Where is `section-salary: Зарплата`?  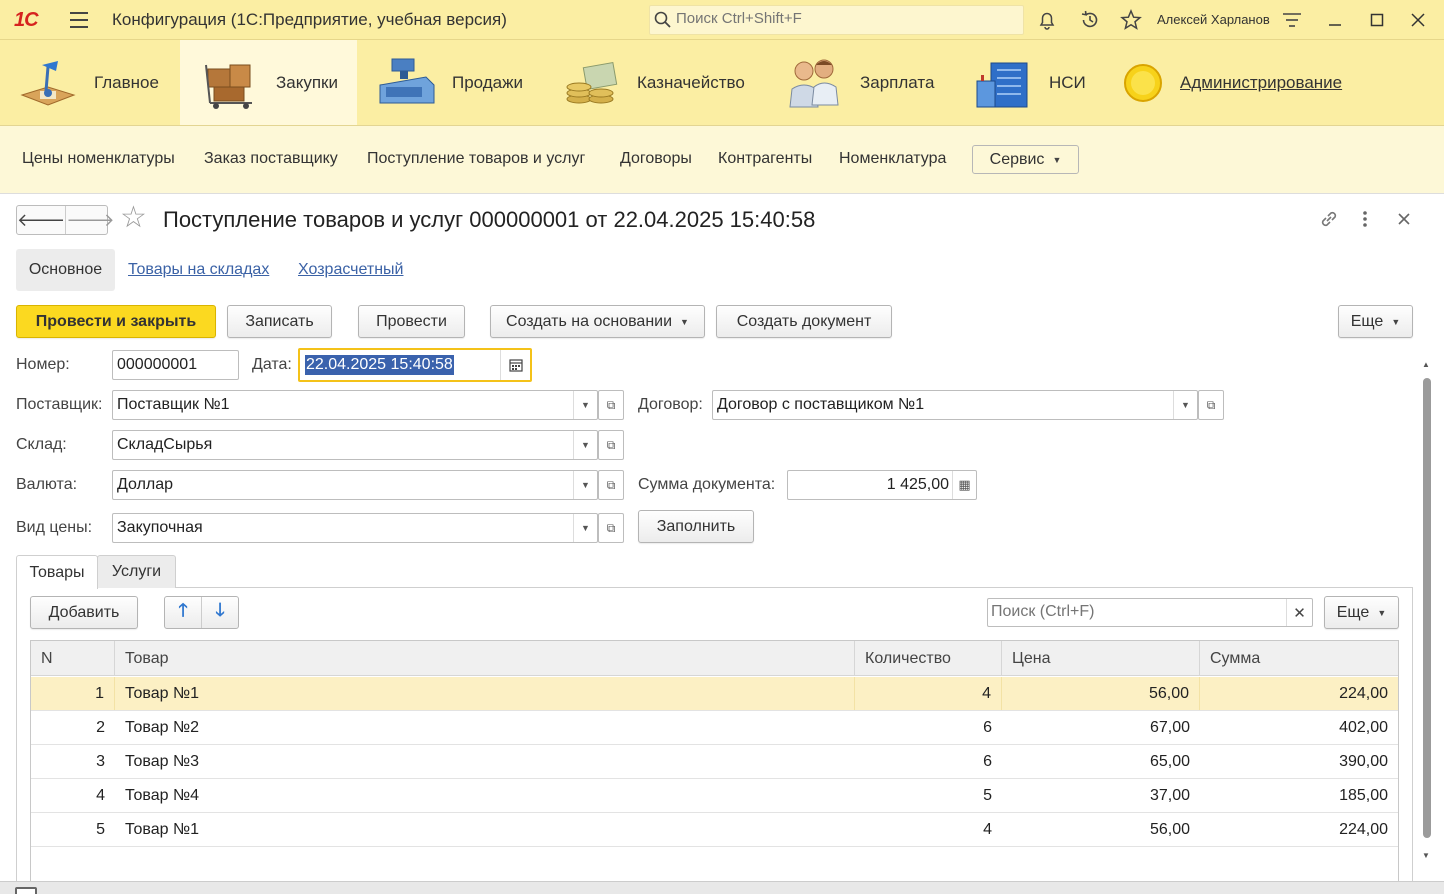 section-salary: Зарплата is located at coordinates (859, 82).